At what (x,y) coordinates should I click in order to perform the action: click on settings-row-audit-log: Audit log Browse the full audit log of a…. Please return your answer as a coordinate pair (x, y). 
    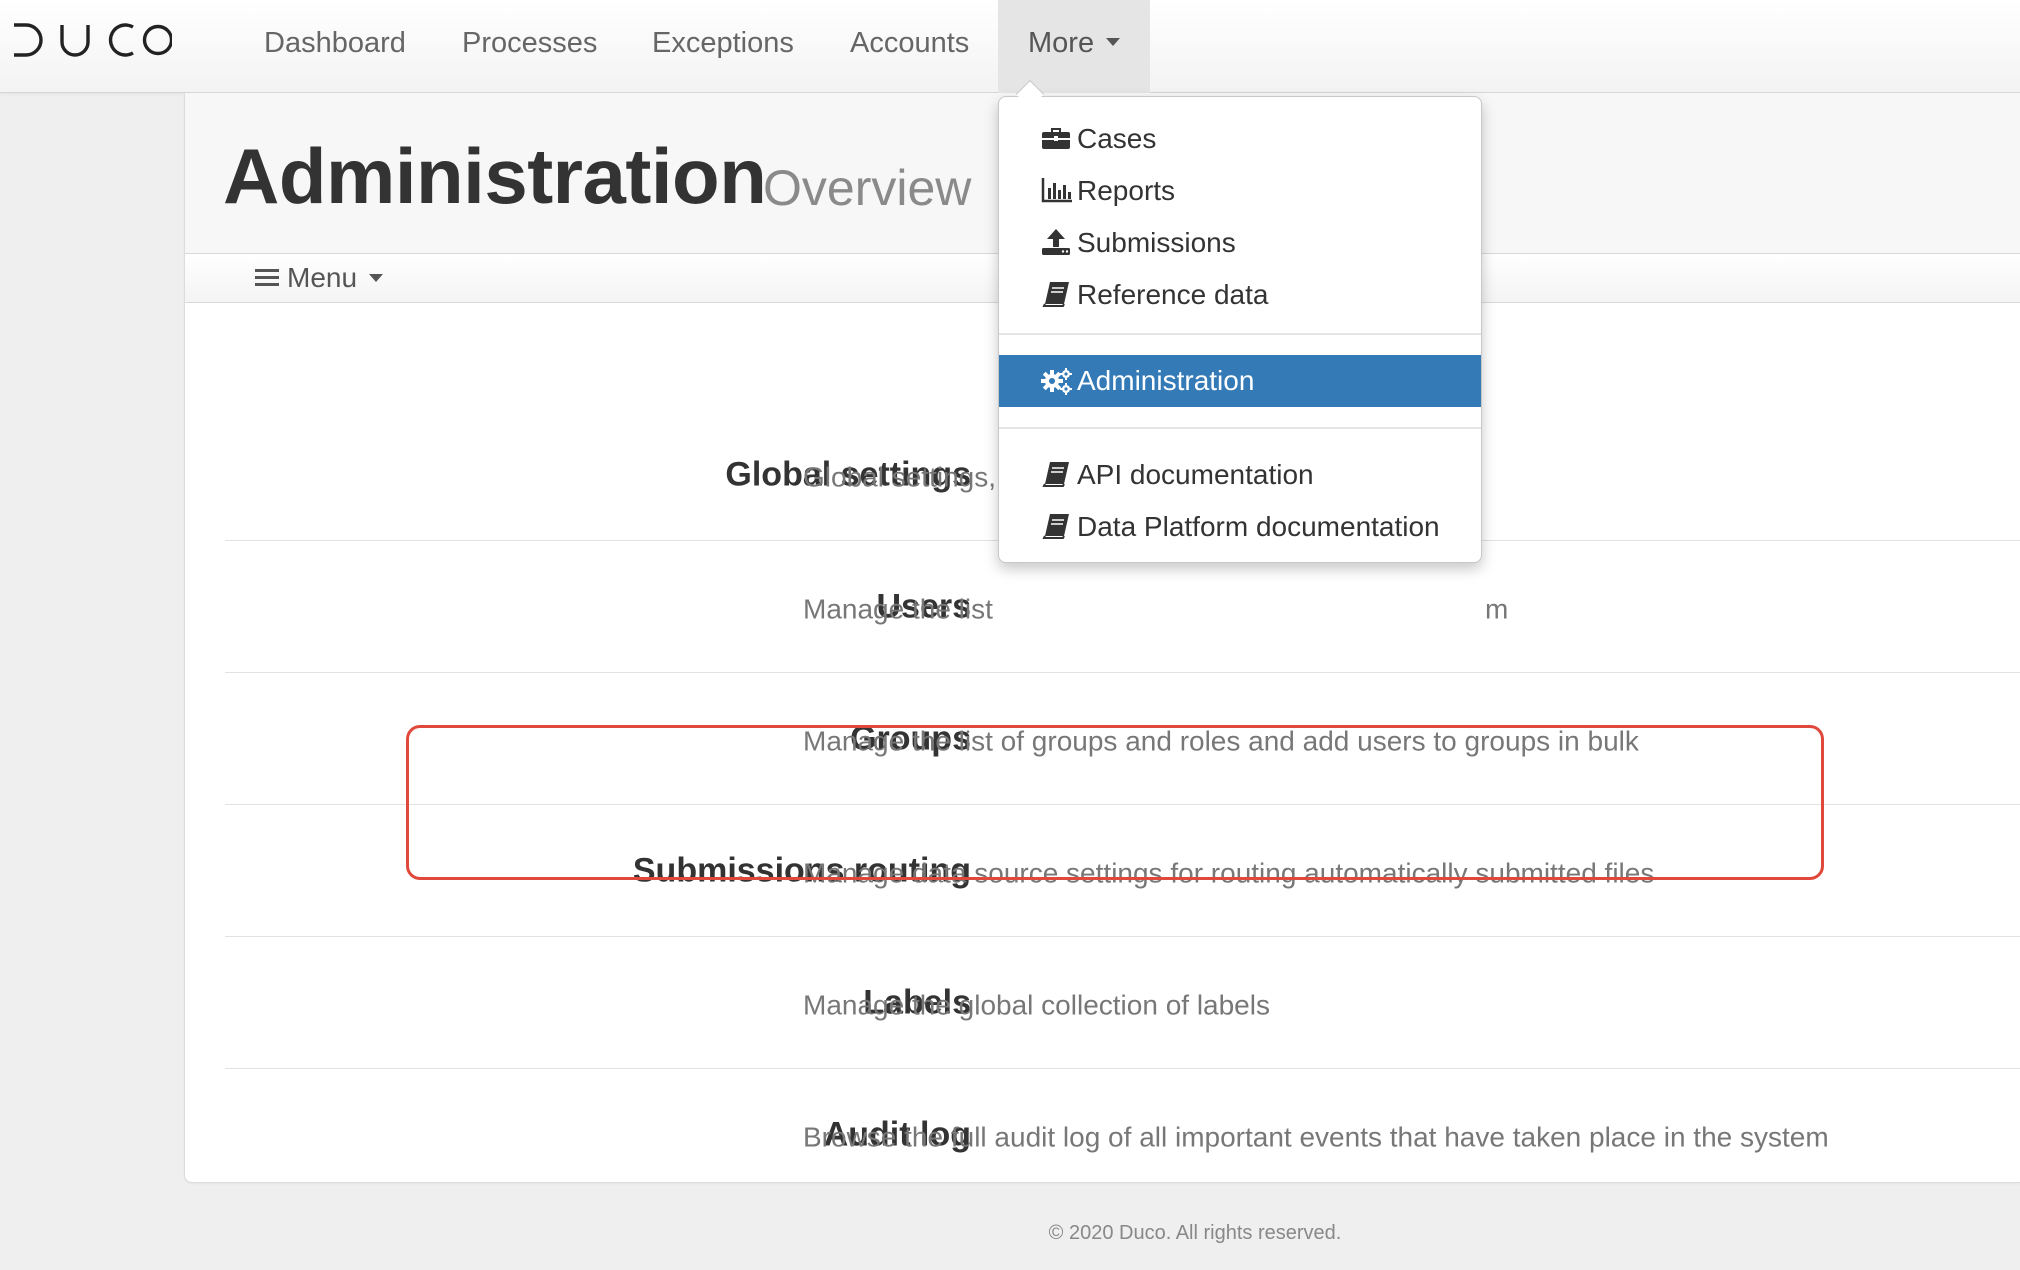
    Looking at the image, I should click on (1122, 1135).